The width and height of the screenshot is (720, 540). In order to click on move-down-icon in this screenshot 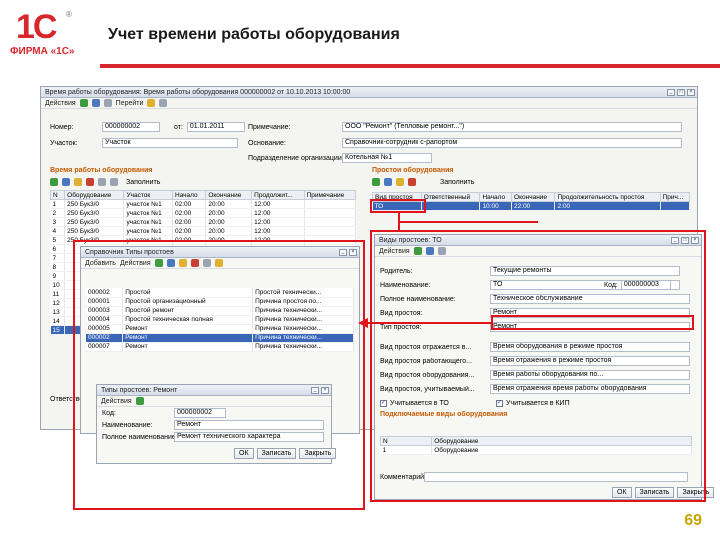, I will do `click(114, 182)`.